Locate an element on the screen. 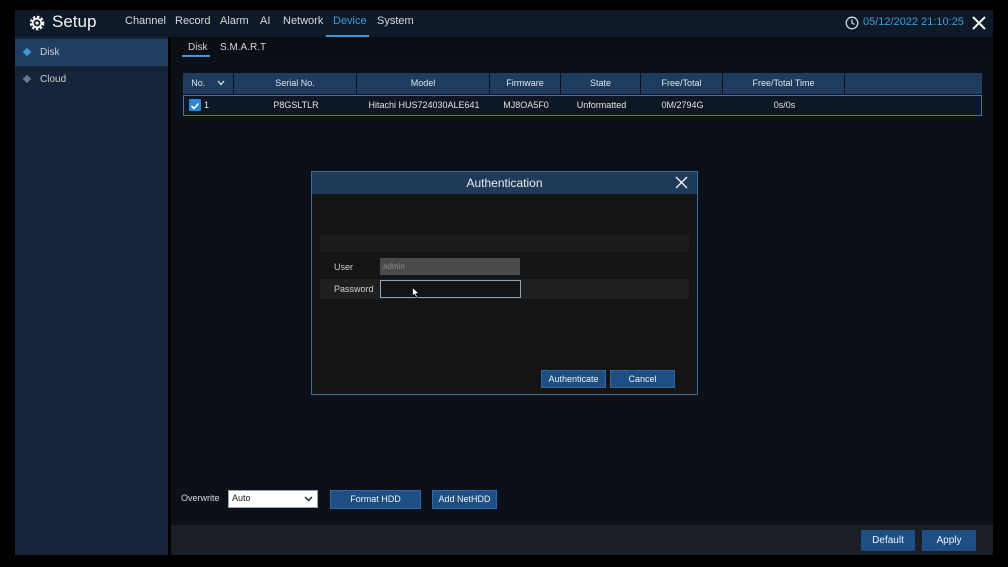  datetime: 05/12/2022 21:10:25 is located at coordinates (913, 22).